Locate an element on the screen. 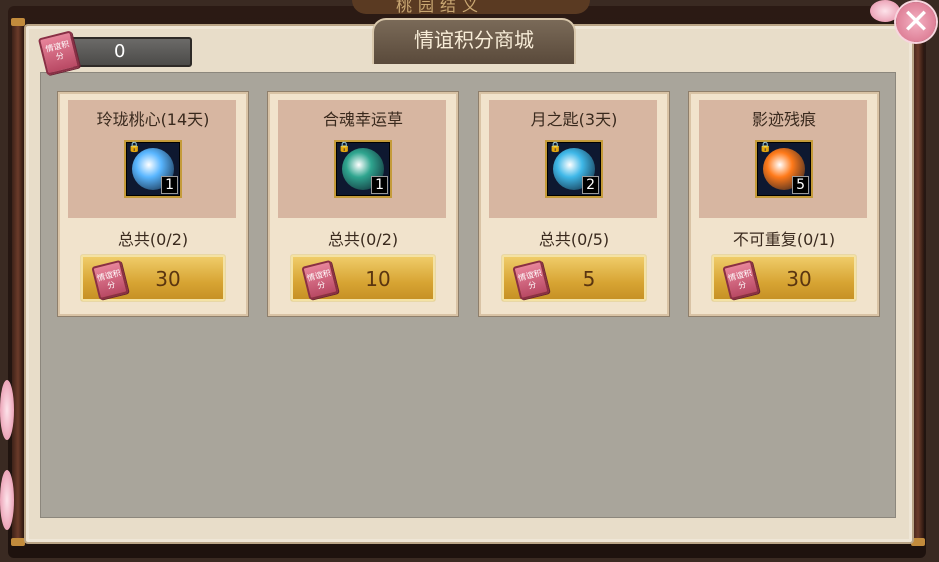  shop-item-card: 影迹残痕 🔒 5 不可重复(0/1) 情谊积分 30 is located at coordinates (784, 204).